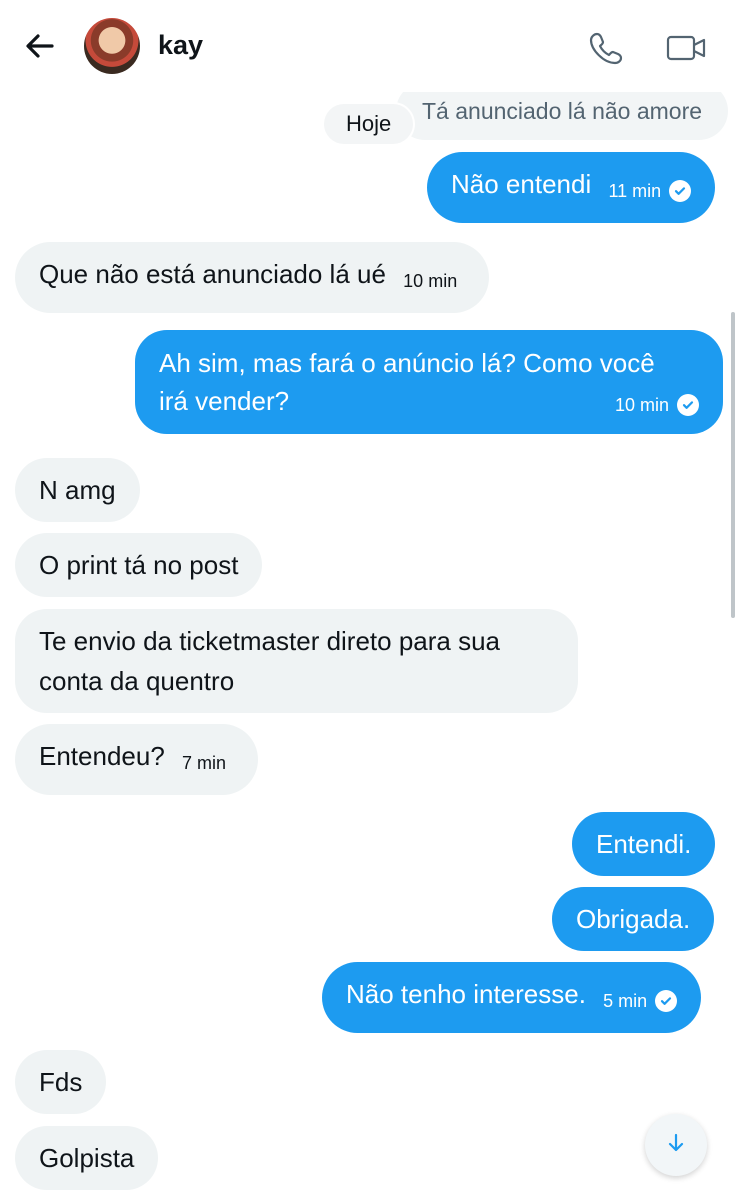  Describe the element at coordinates (635, 191) in the screenshot. I see `message-time: 11 min` at that location.